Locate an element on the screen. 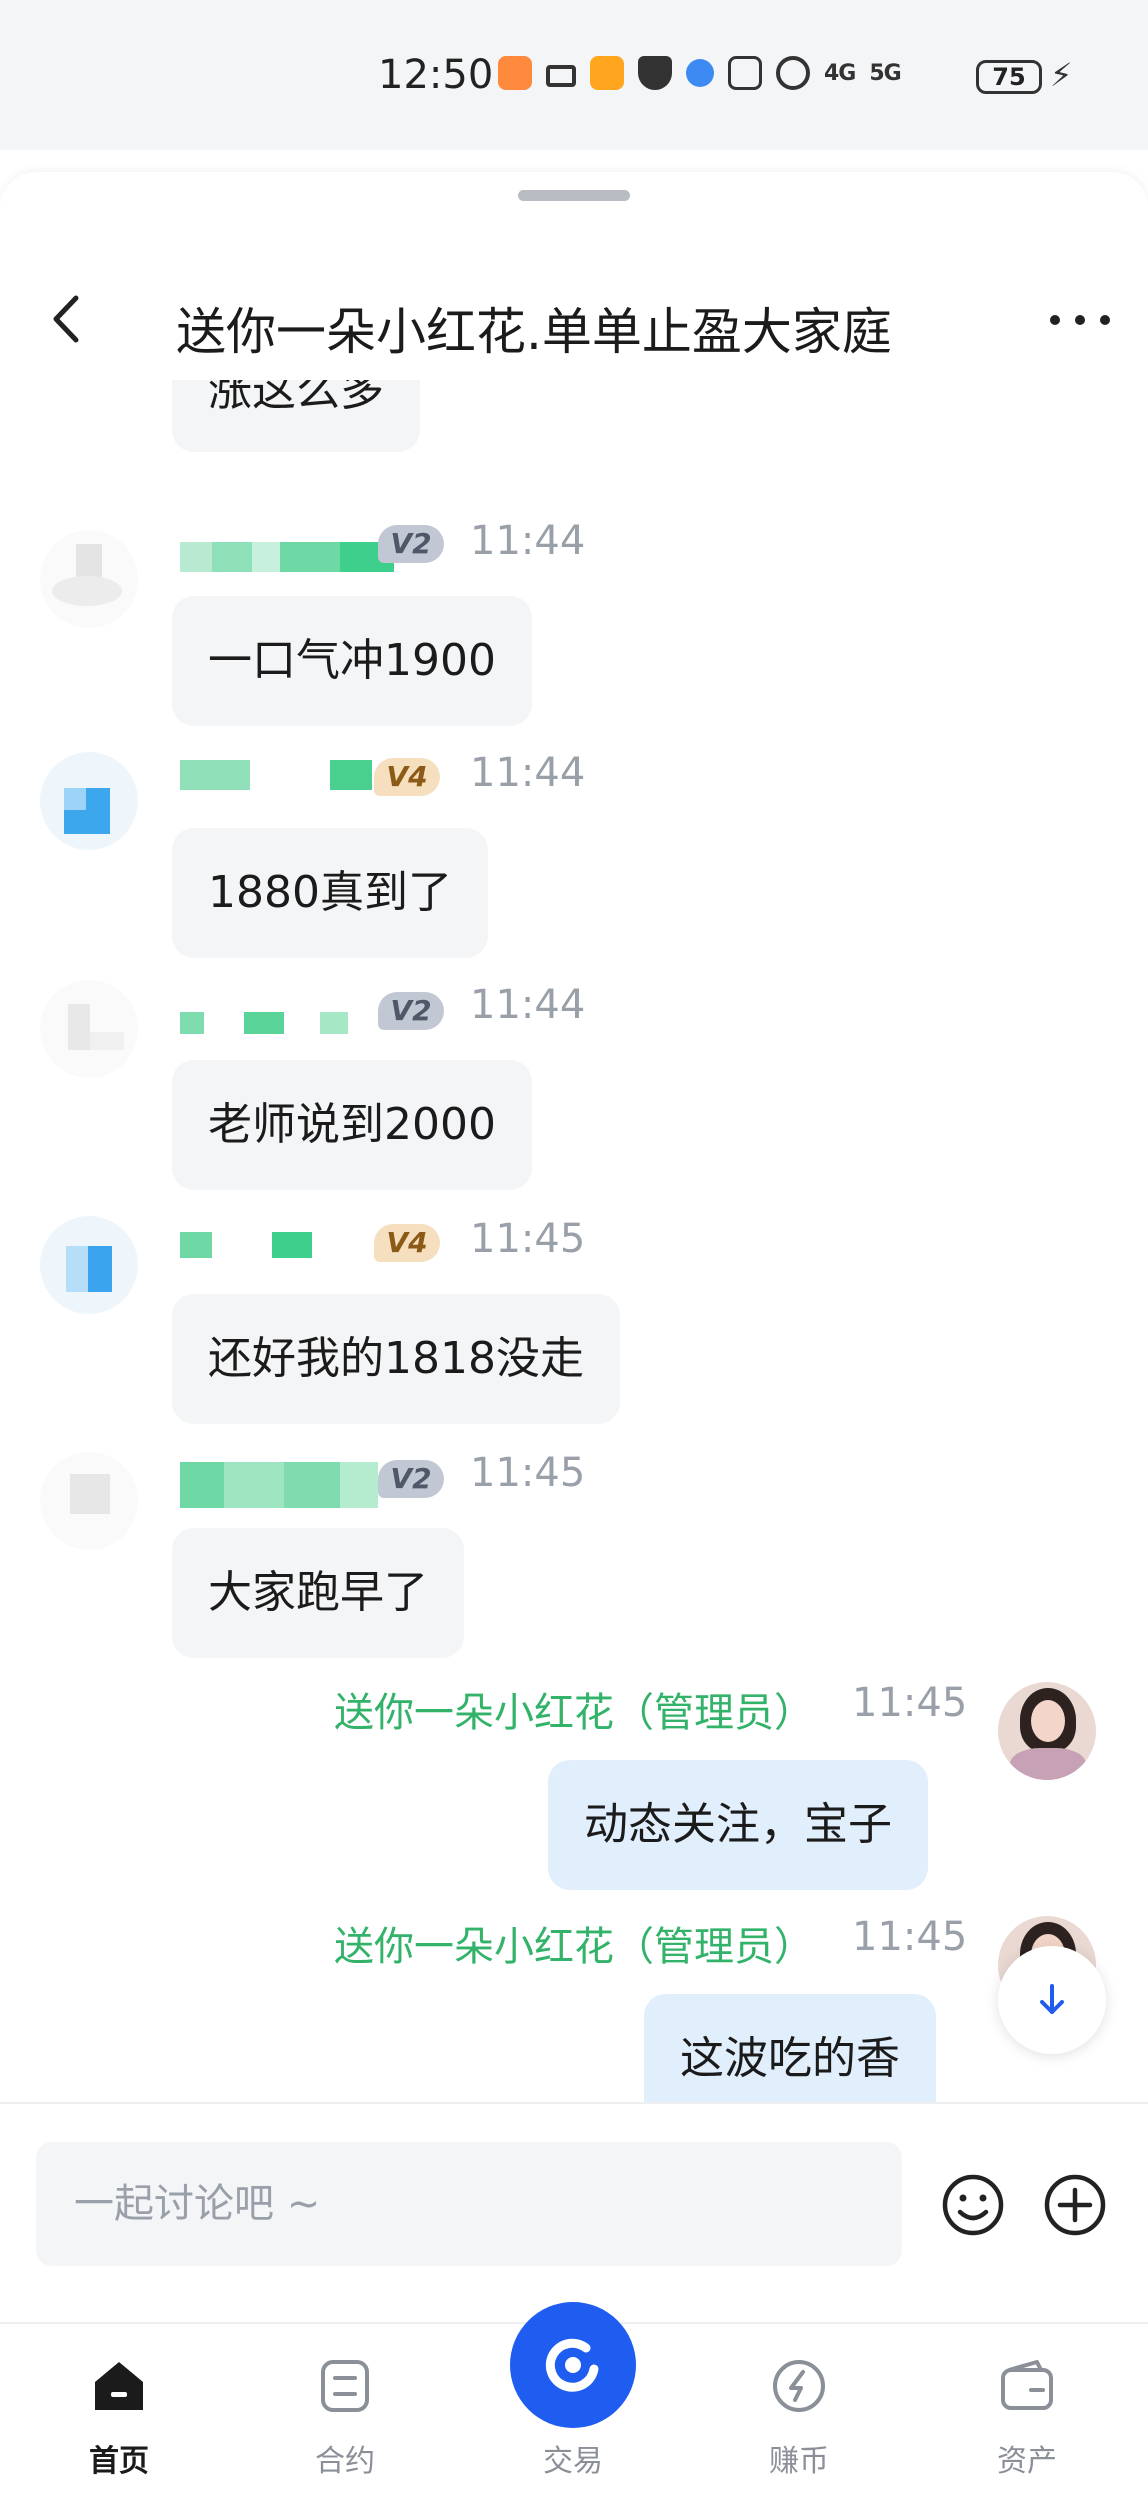 This screenshot has width=1148, height=2493. nav-label: 交易 is located at coordinates (573, 2461).